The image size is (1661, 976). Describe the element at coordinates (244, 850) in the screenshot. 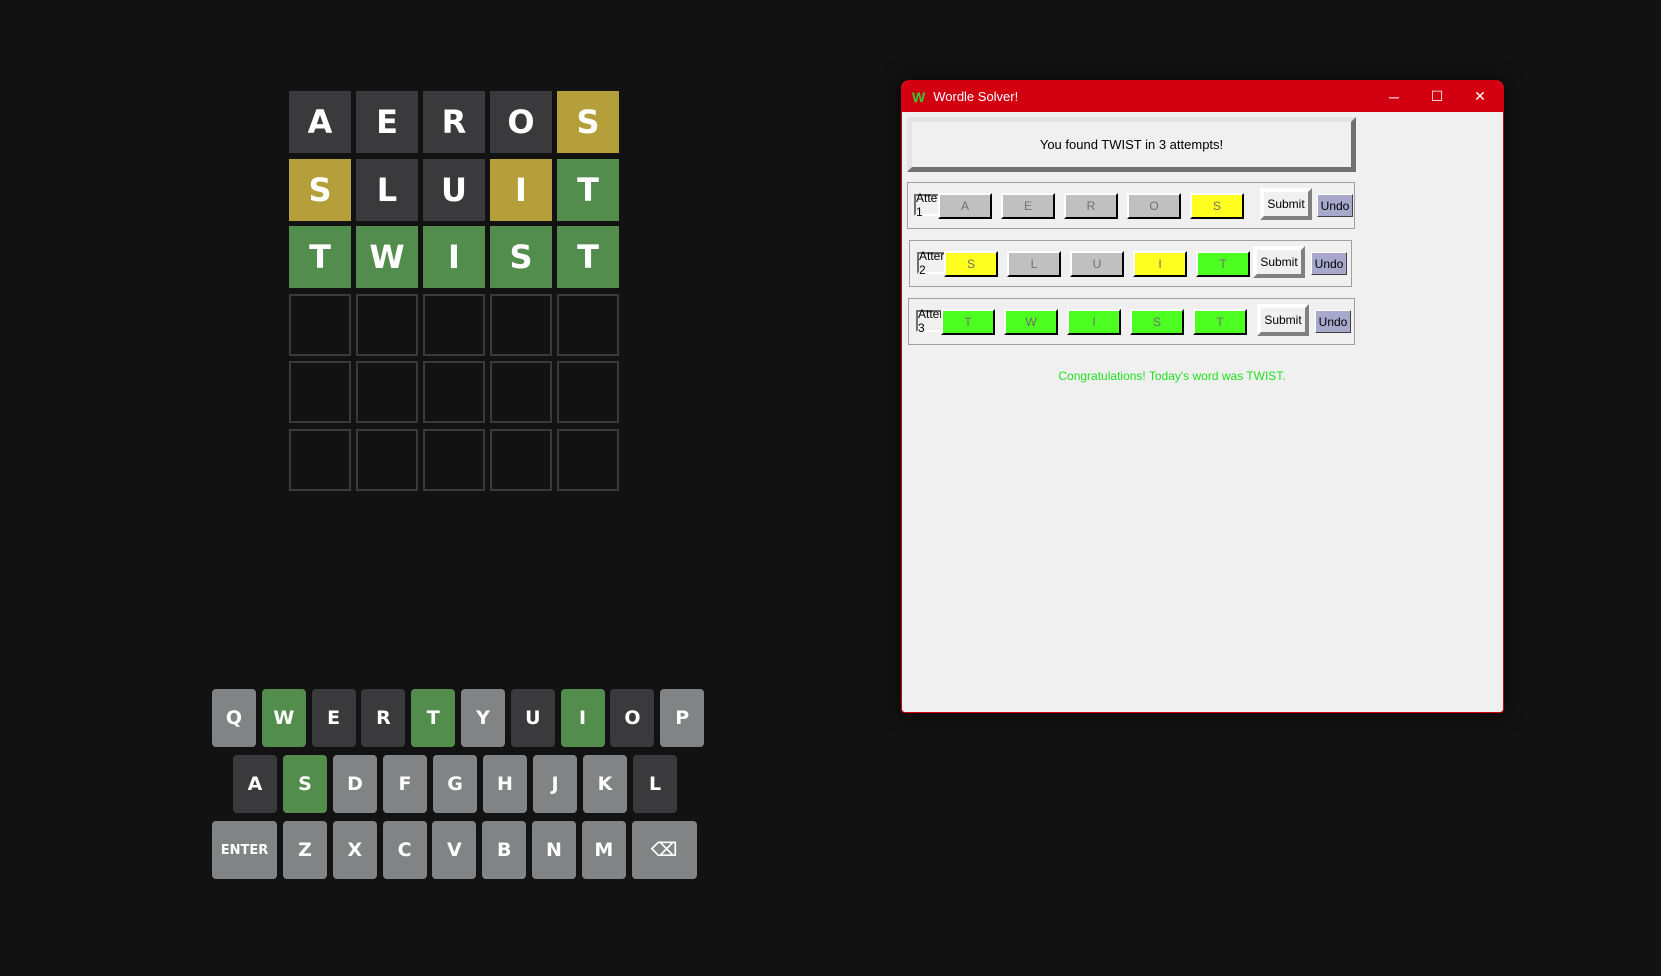

I see `key-enter: ENTER` at that location.